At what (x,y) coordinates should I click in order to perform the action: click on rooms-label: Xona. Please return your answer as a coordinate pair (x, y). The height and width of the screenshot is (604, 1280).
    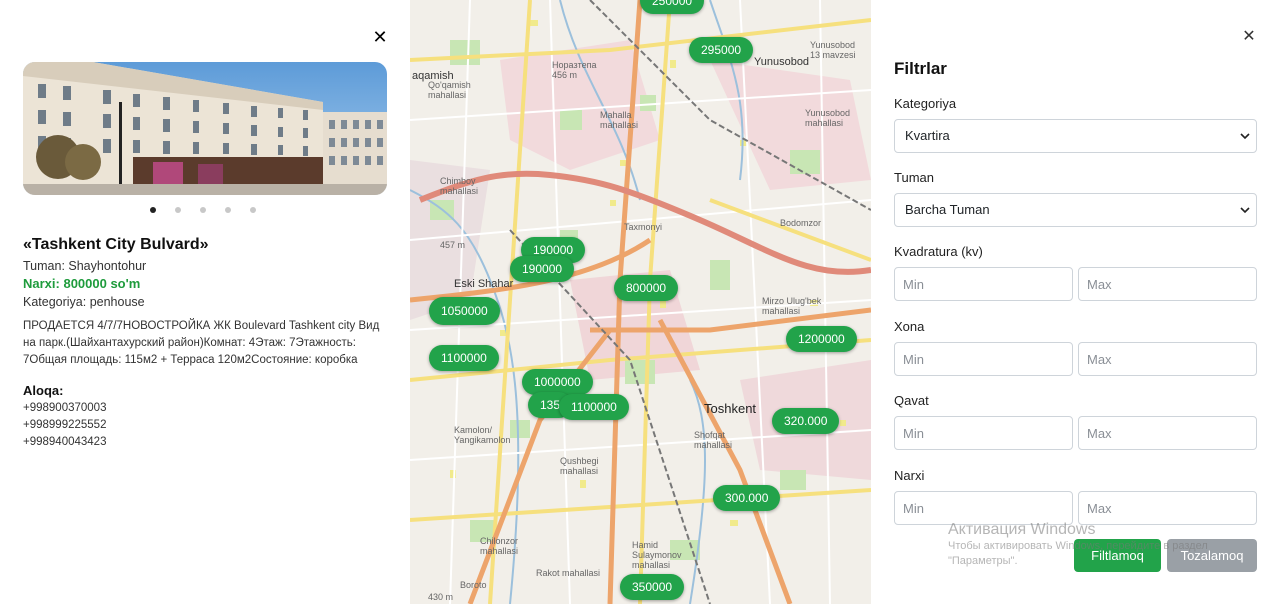
    Looking at the image, I should click on (909, 326).